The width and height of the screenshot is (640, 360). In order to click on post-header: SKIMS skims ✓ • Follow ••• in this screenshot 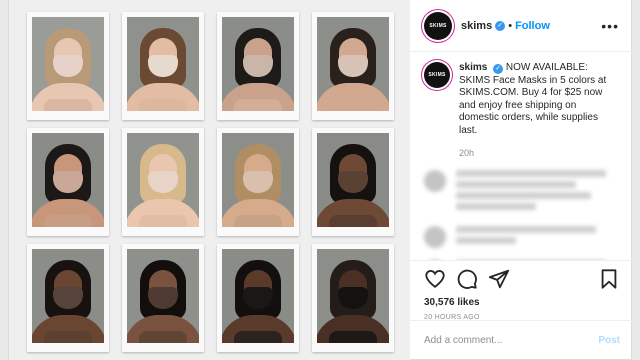, I will do `click(521, 26)`.